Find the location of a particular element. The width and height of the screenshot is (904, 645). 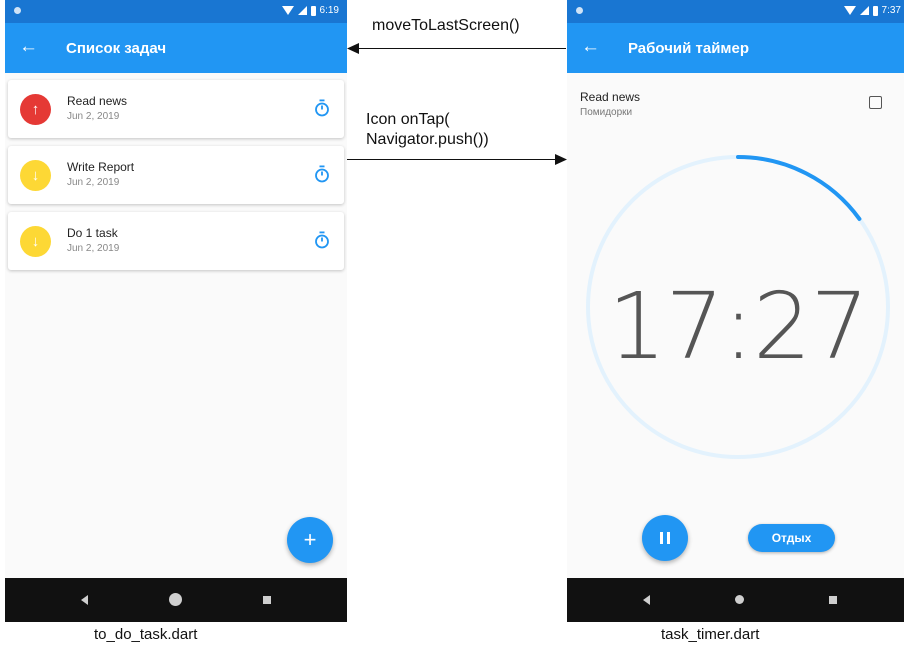

timer-task-title: Read news is located at coordinates (610, 97).